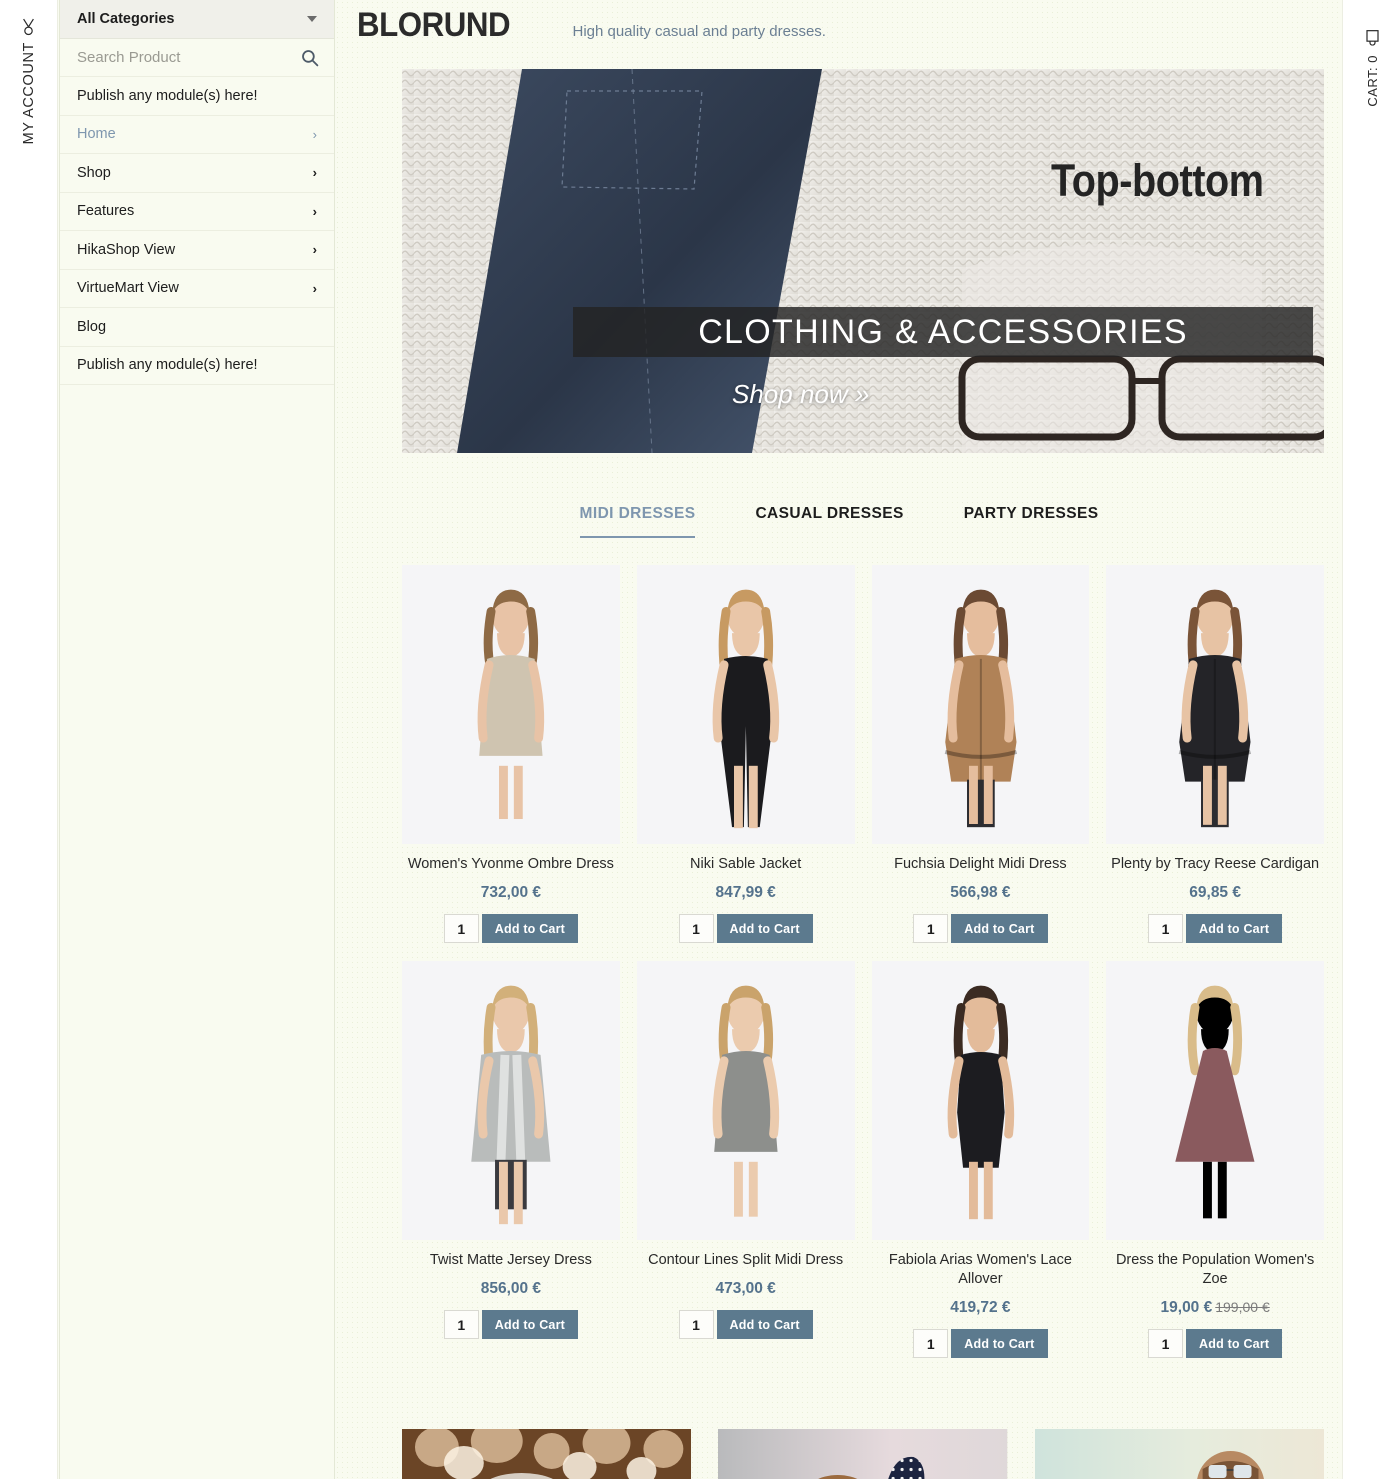 The image size is (1400, 1479). Describe the element at coordinates (1371, 739) in the screenshot. I see `cart-rail: CART: 0` at that location.